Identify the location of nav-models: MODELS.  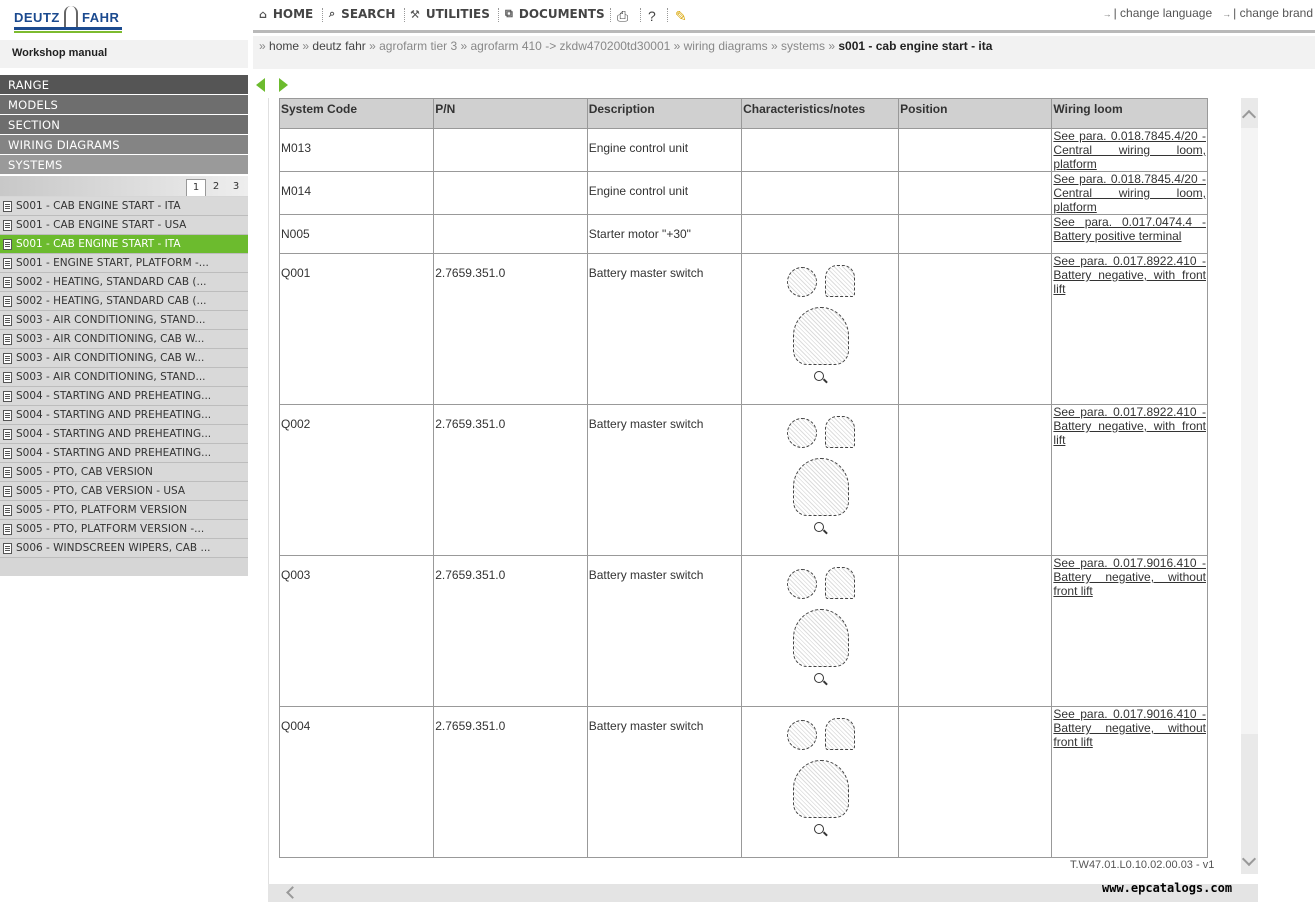
(124, 104).